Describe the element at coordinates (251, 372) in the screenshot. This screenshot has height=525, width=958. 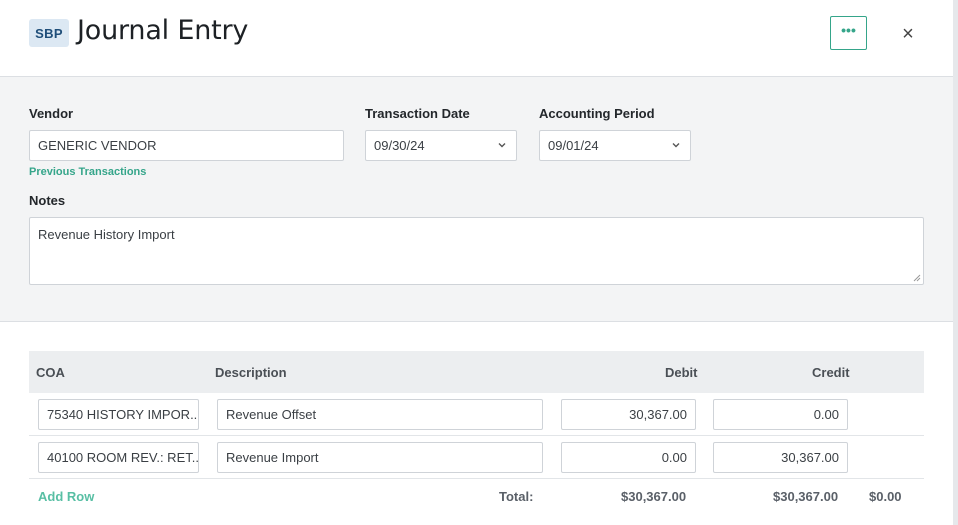
I see `column-header-description: Description` at that location.